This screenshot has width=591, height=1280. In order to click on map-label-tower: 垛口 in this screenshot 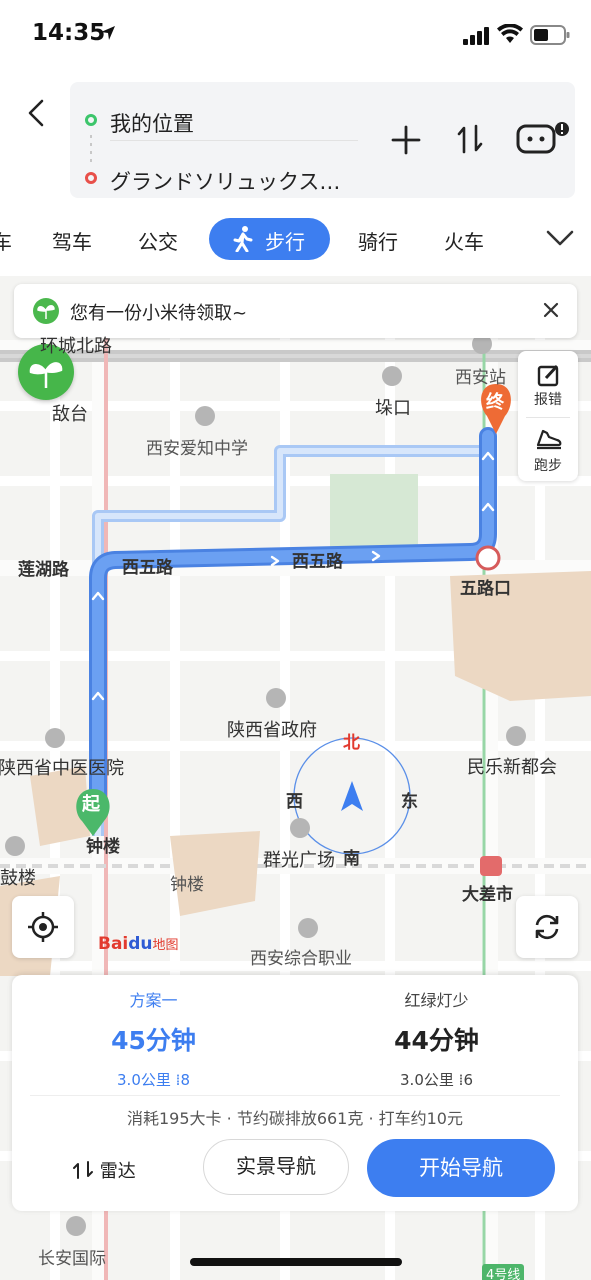, I will do `click(393, 408)`.